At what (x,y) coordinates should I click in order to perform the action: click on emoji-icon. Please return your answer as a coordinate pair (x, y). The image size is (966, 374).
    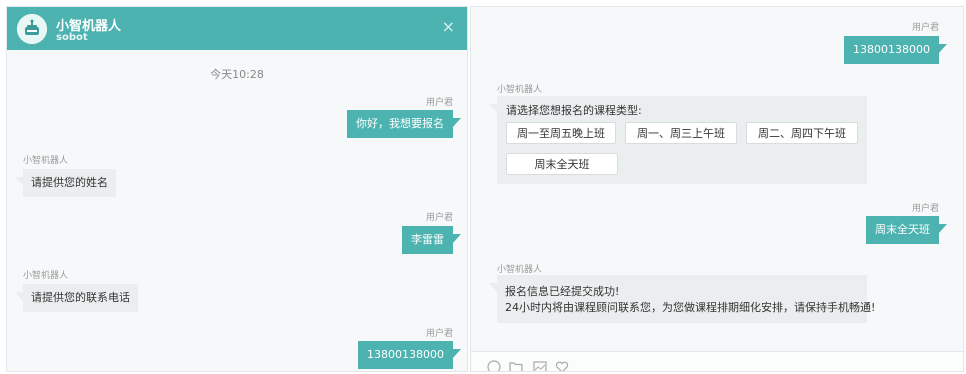
    Looking at the image, I should click on (494, 366).